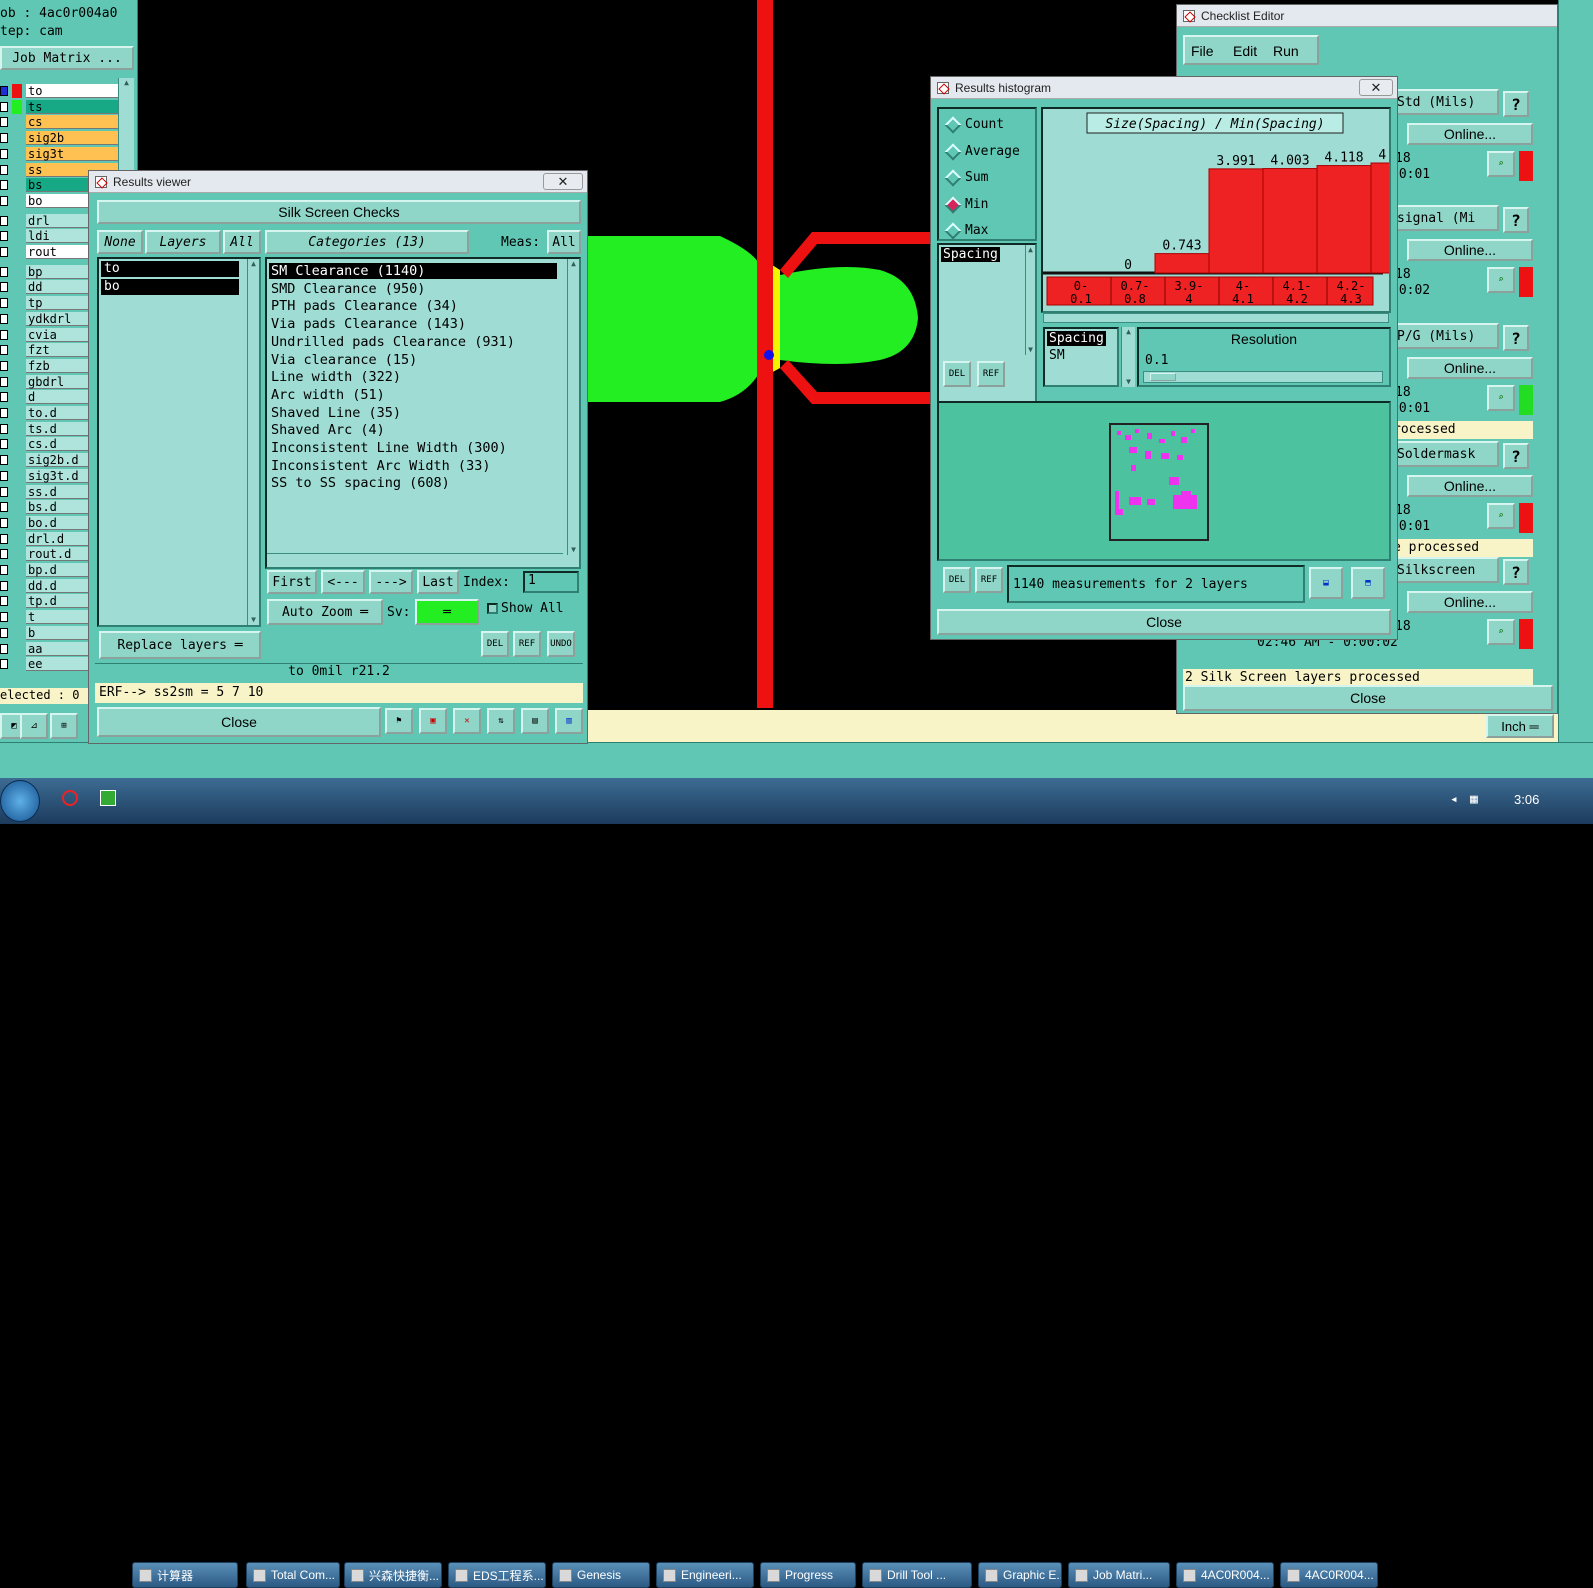 This screenshot has width=1593, height=1588. Describe the element at coordinates (1520, 726) in the screenshot. I see `units-dropdown: Inch ═` at that location.